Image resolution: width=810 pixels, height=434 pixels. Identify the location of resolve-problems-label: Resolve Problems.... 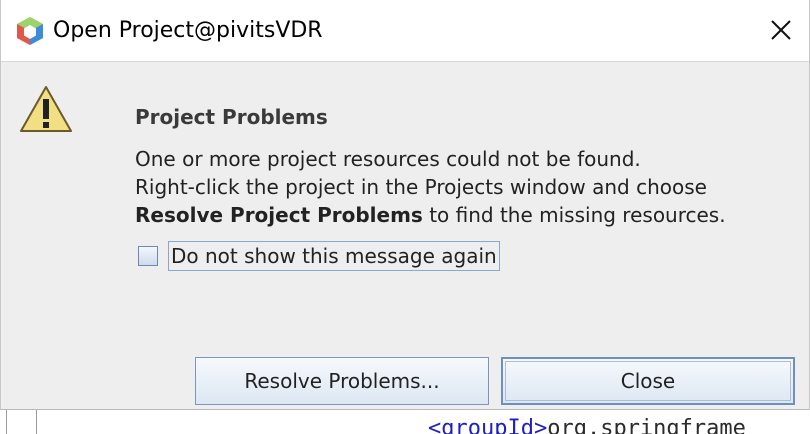
(342, 381).